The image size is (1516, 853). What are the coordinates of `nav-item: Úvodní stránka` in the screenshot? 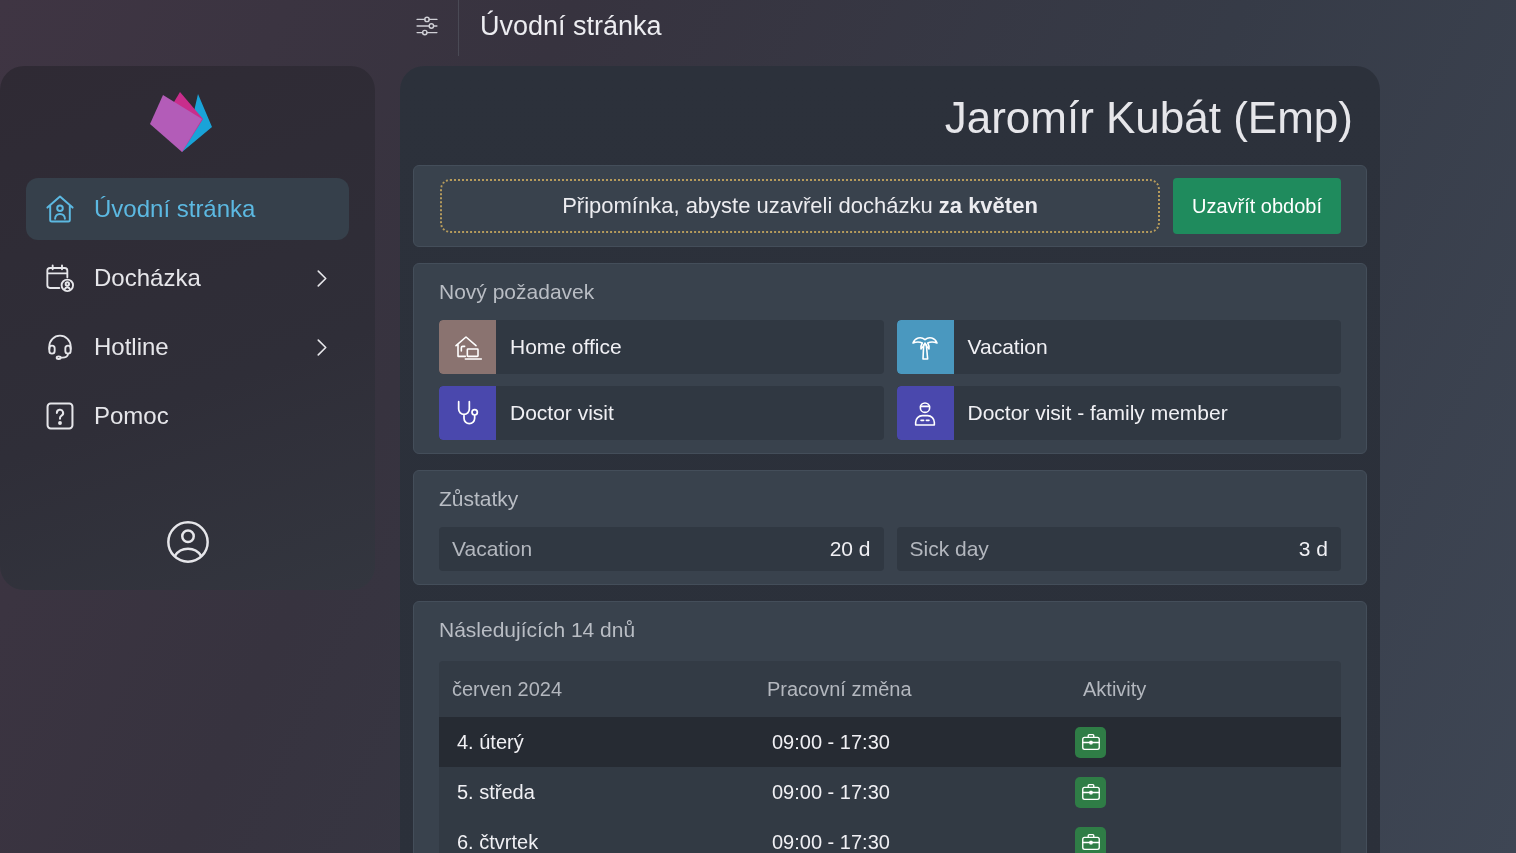 It's located at (187, 209).